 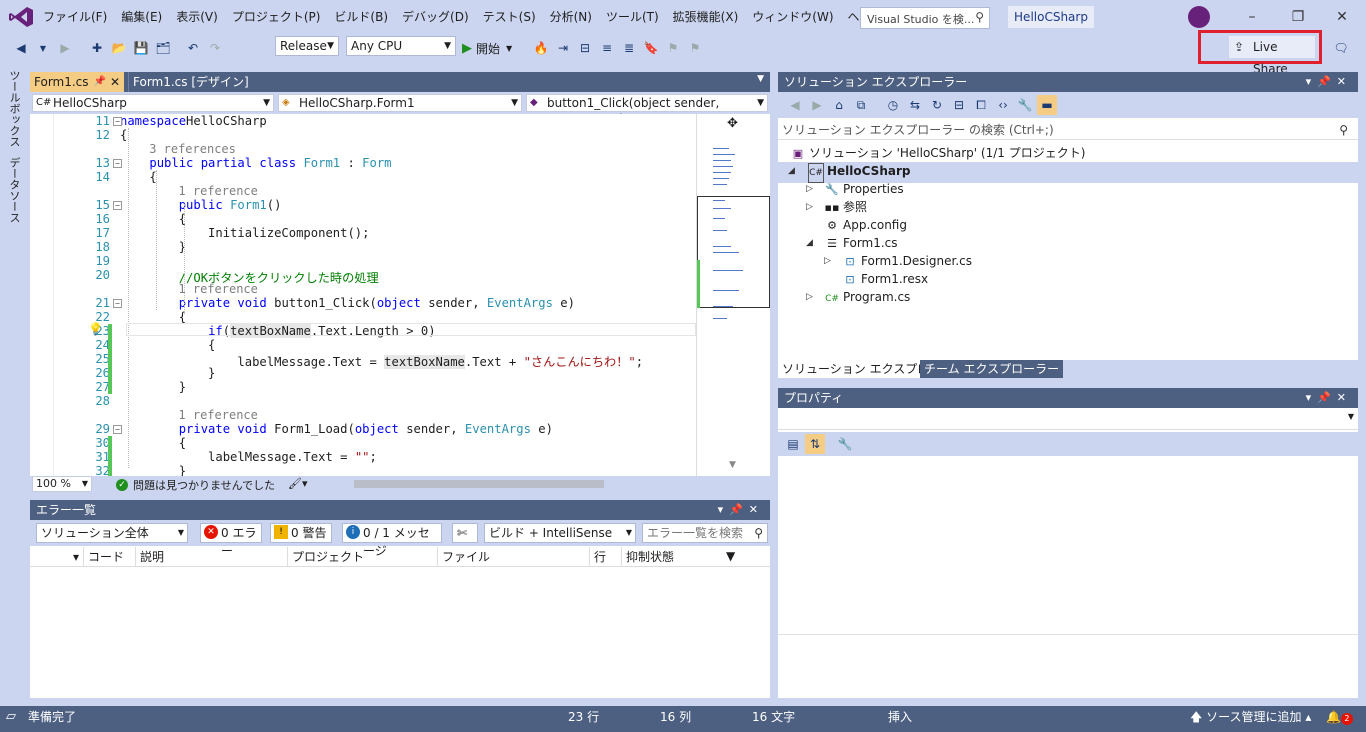 I want to click on lightbulb-icon: 💡, so click(x=95, y=329).